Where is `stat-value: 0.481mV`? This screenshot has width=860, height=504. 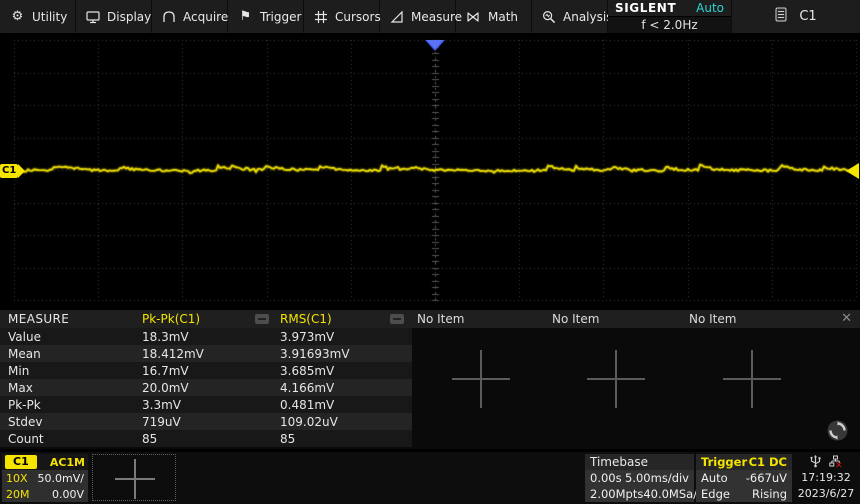 stat-value: 0.481mV is located at coordinates (307, 405).